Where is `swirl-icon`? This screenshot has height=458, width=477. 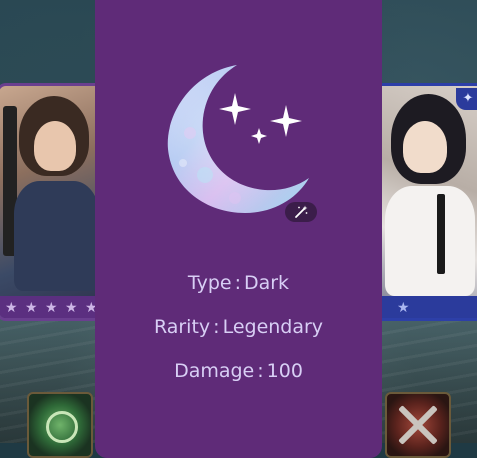 swirl-icon is located at coordinates (62, 427).